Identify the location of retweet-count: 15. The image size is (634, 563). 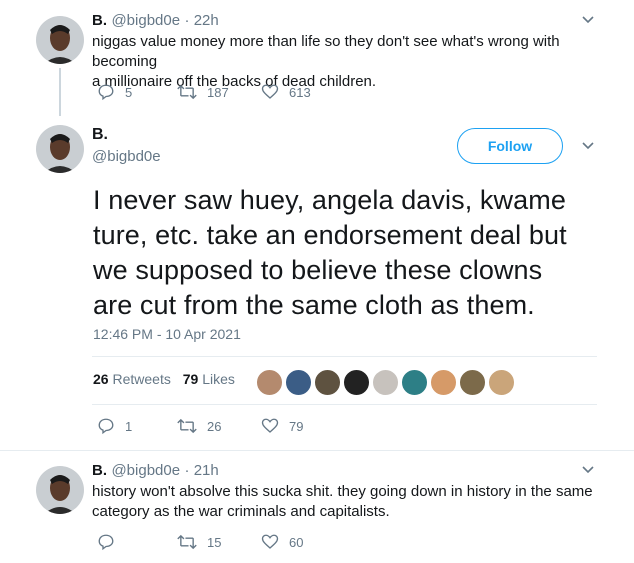
(214, 542).